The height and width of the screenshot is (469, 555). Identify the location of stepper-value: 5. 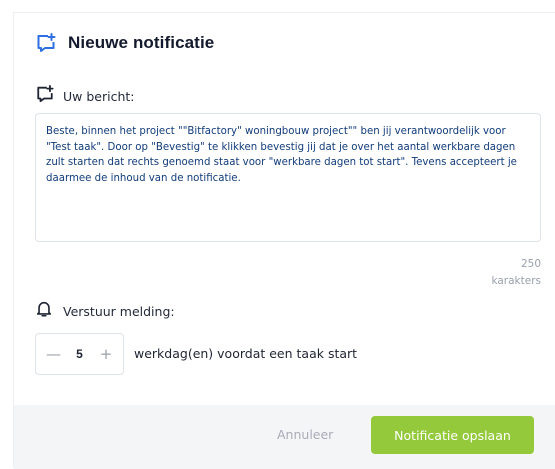
(79, 354).